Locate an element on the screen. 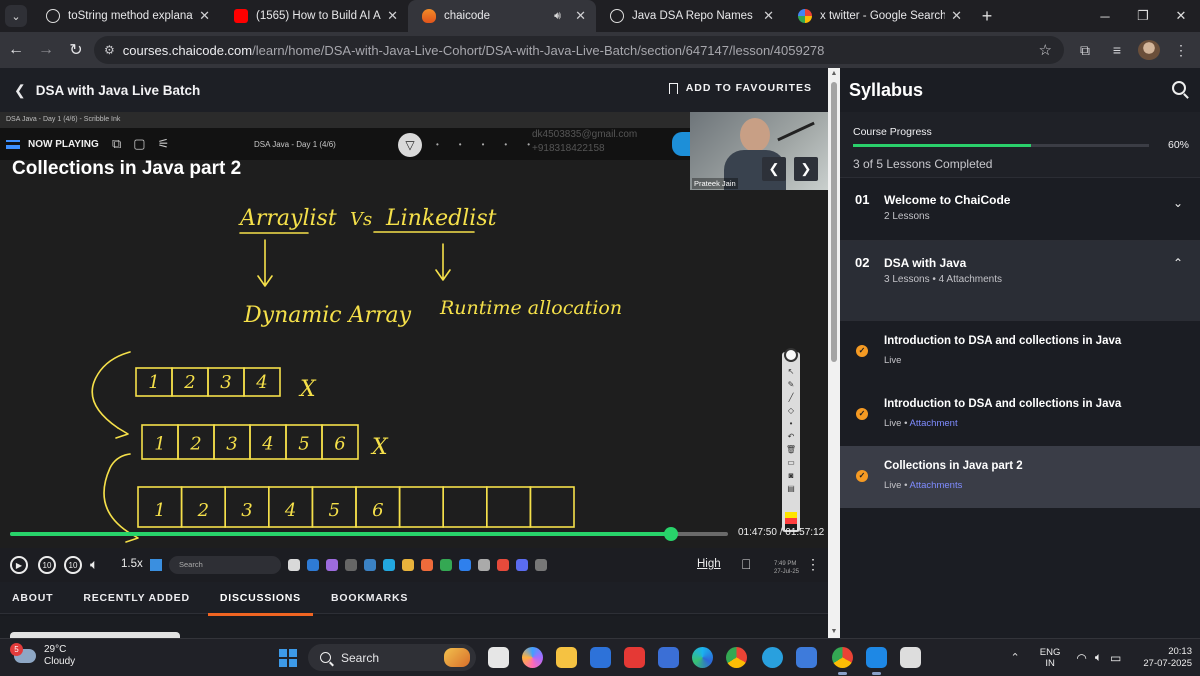 The image size is (1200, 676). close-window-icon: ✕ is located at coordinates (1181, 16).